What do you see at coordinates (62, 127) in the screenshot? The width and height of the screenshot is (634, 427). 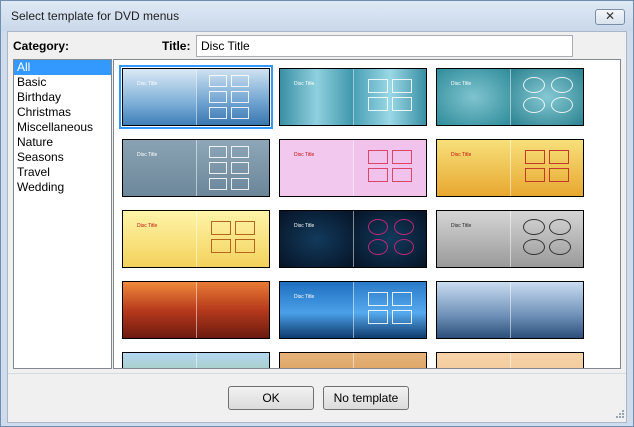 I see `category-item-miscellaneous: Miscellaneous` at bounding box center [62, 127].